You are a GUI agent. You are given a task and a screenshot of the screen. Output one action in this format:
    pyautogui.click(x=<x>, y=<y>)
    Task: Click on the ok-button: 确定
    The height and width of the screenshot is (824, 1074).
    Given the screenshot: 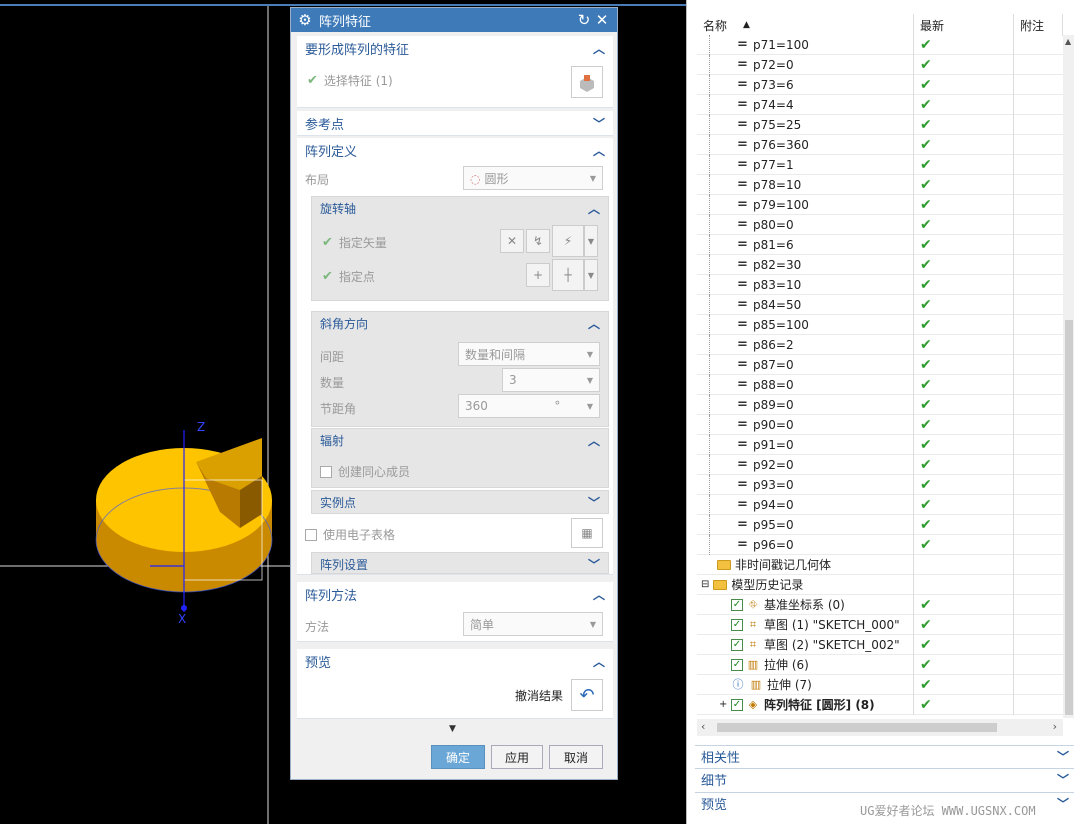 What is the action you would take?
    pyautogui.click(x=458, y=757)
    